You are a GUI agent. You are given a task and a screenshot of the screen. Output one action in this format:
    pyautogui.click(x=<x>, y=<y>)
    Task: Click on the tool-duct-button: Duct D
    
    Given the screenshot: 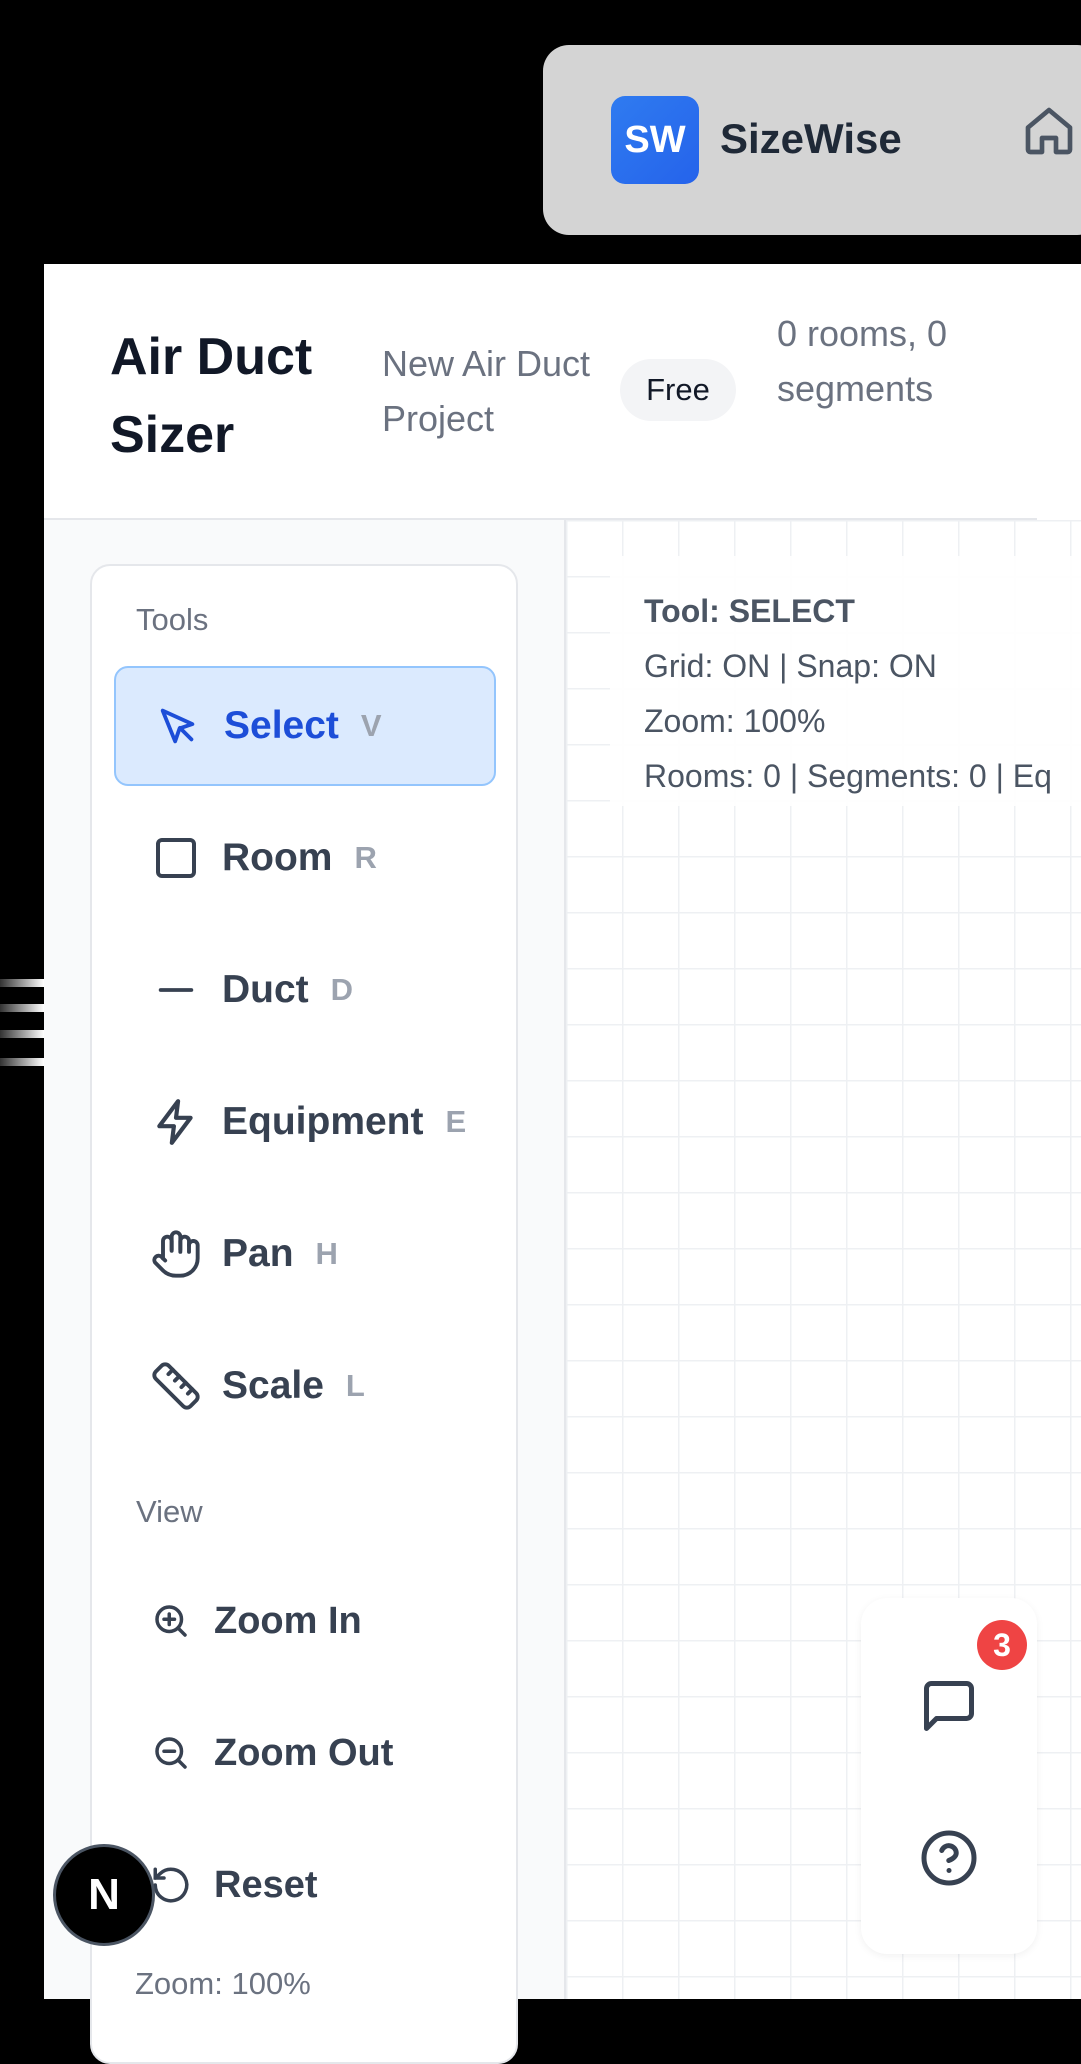 What is the action you would take?
    pyautogui.click(x=305, y=990)
    